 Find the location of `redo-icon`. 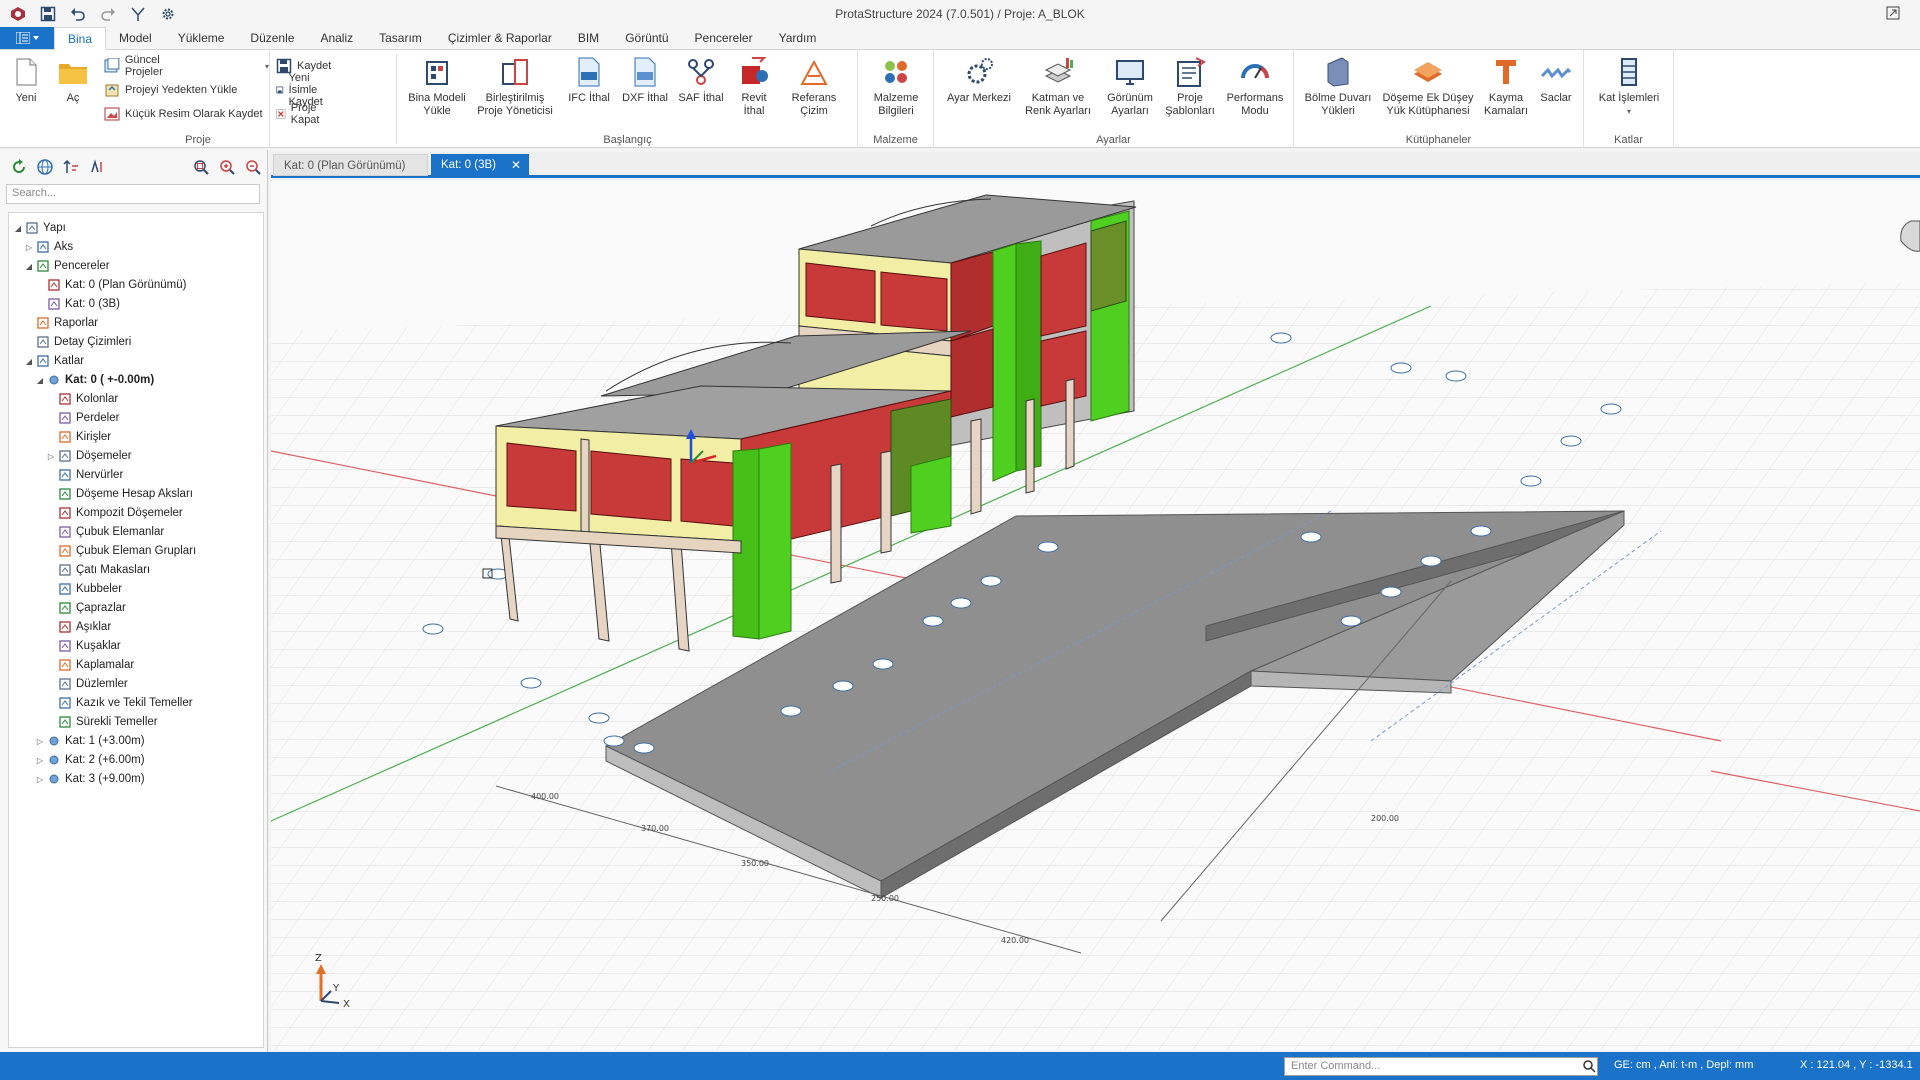

redo-icon is located at coordinates (108, 14).